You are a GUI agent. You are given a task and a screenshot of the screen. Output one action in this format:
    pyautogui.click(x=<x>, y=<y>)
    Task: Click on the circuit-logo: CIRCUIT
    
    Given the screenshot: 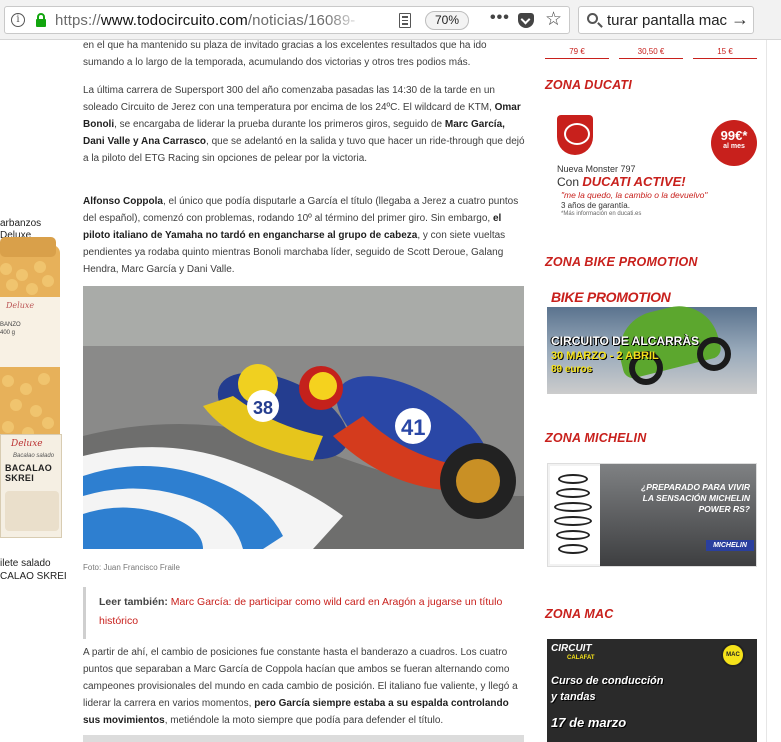 What is the action you would take?
    pyautogui.click(x=571, y=648)
    